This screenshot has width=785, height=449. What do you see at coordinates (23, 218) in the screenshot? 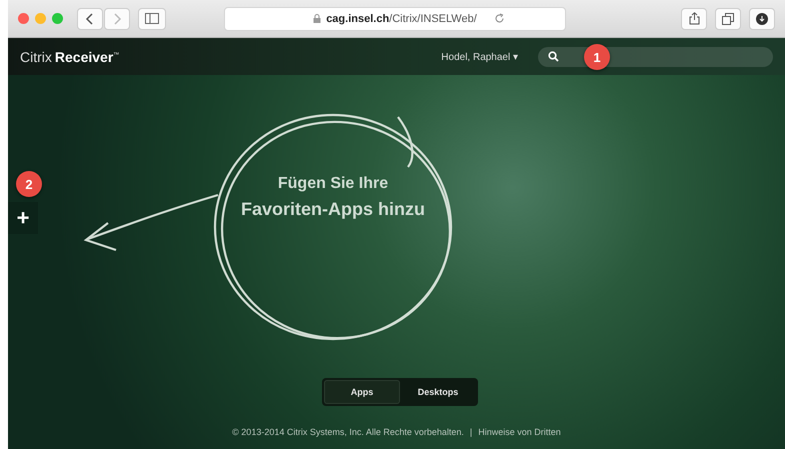
I see `add-button: +` at bounding box center [23, 218].